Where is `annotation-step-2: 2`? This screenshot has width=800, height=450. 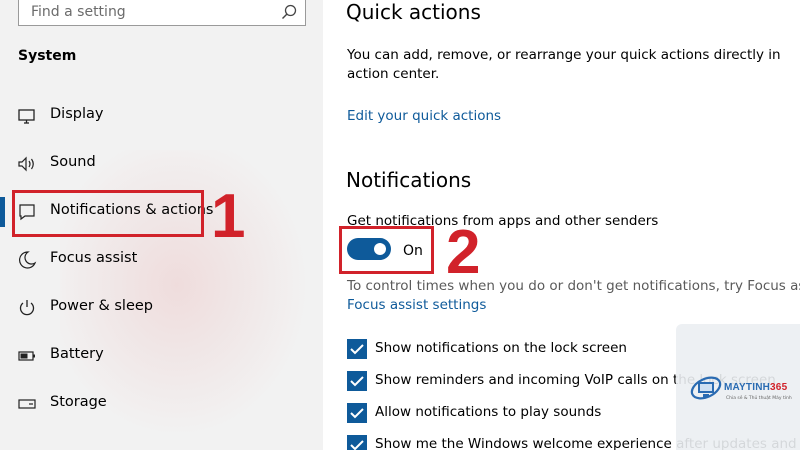 annotation-step-2: 2 is located at coordinates (463, 252).